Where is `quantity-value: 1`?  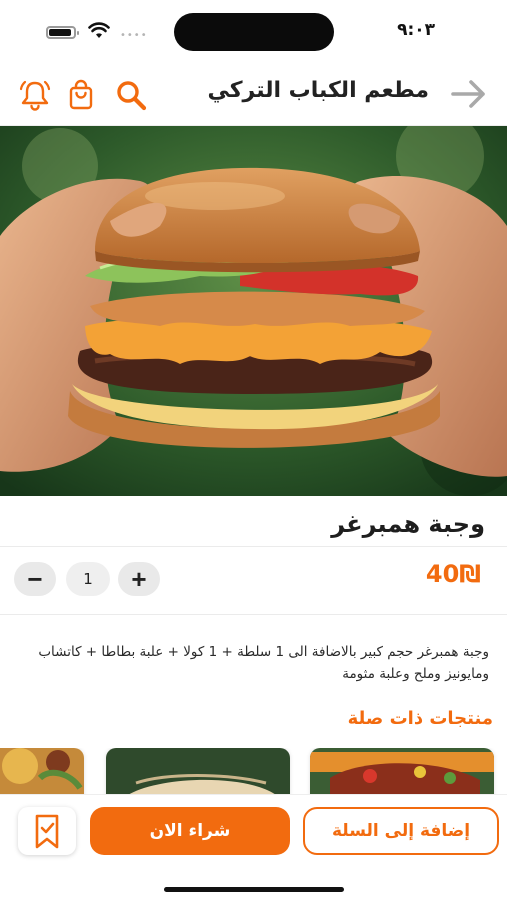
quantity-value: 1 is located at coordinates (88, 579).